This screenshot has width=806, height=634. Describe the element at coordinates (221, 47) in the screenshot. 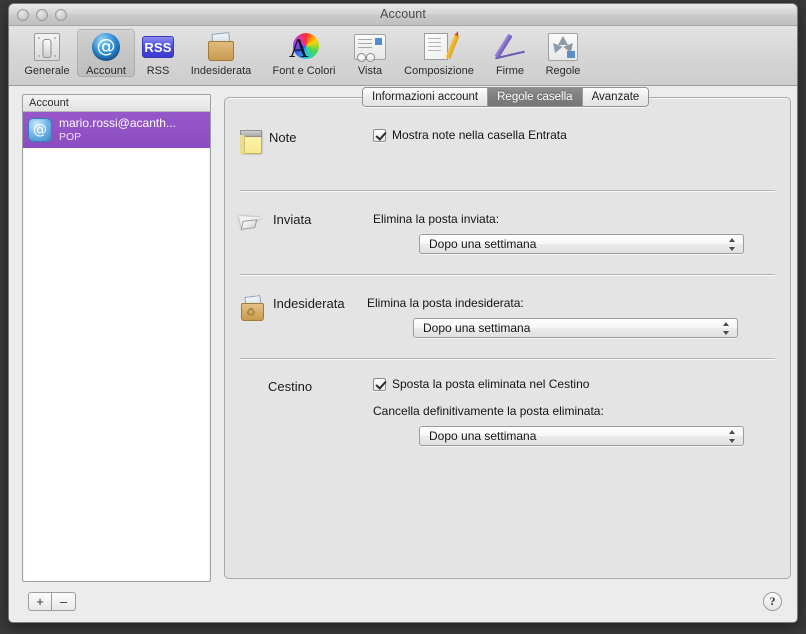

I see `junk-bin-icon` at that location.